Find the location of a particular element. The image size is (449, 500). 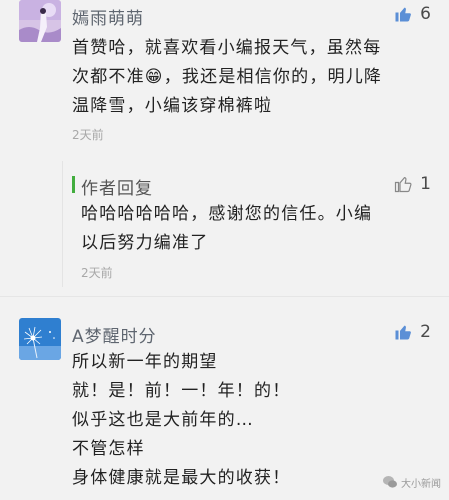

comment-line: 就！是！前！一！年！的！ is located at coordinates (181, 391).